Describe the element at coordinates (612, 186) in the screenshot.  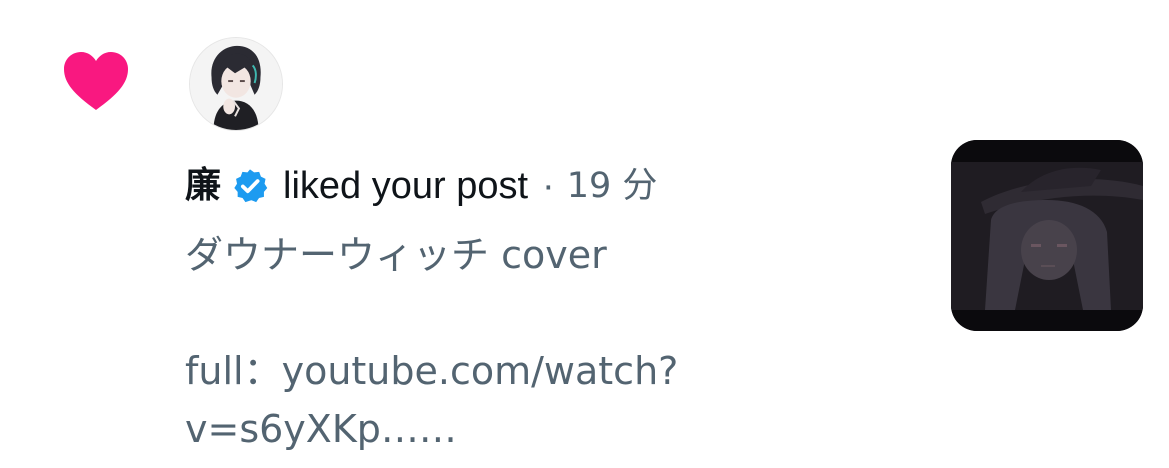
I see `timestamp: 19 分` at that location.